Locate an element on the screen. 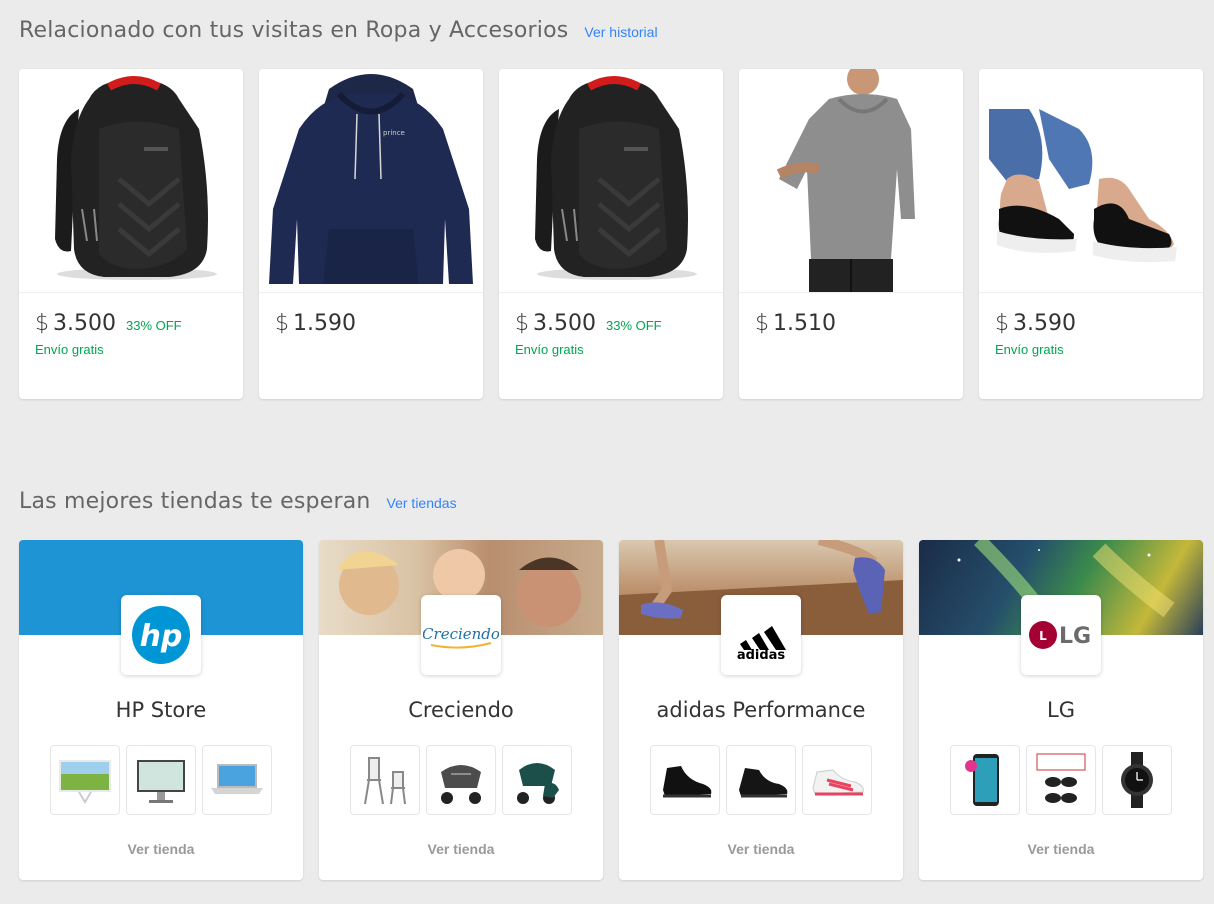  store-card-lg: L LG LG Ver tienda is located at coordinates (1061, 710).